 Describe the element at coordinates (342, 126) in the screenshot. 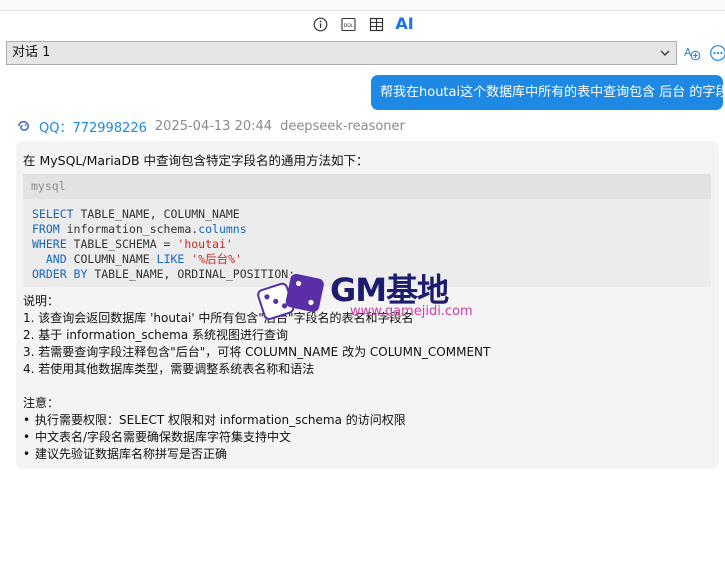

I see `reply-model: deepseek-reasoner` at that location.